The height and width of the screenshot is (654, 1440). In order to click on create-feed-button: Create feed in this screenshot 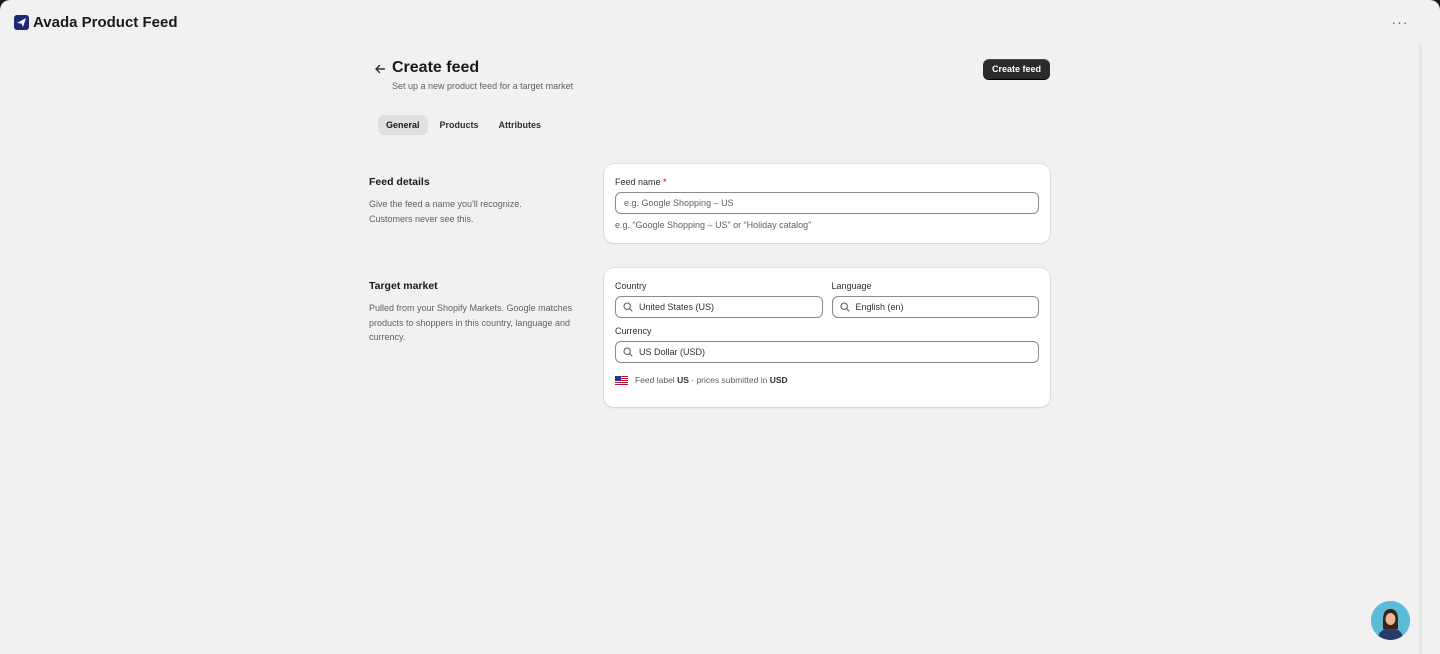, I will do `click(1016, 69)`.